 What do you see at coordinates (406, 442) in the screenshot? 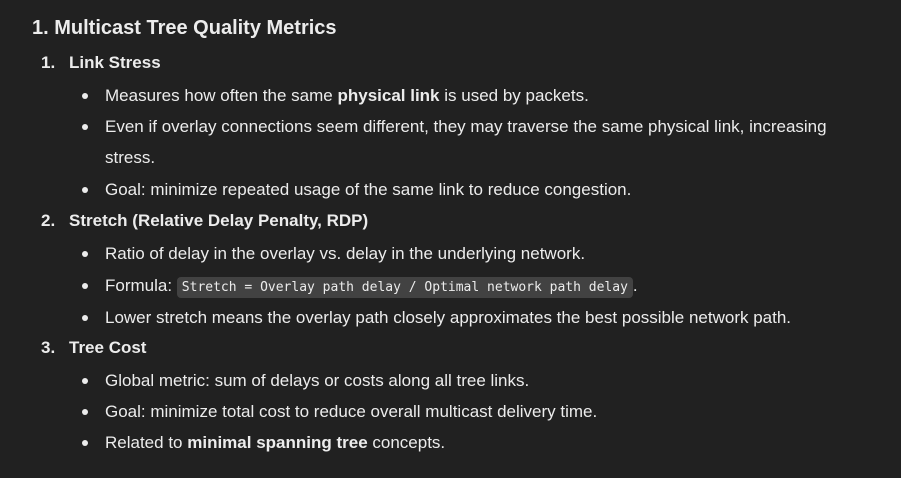
I see `bullet-text: concepts.` at bounding box center [406, 442].